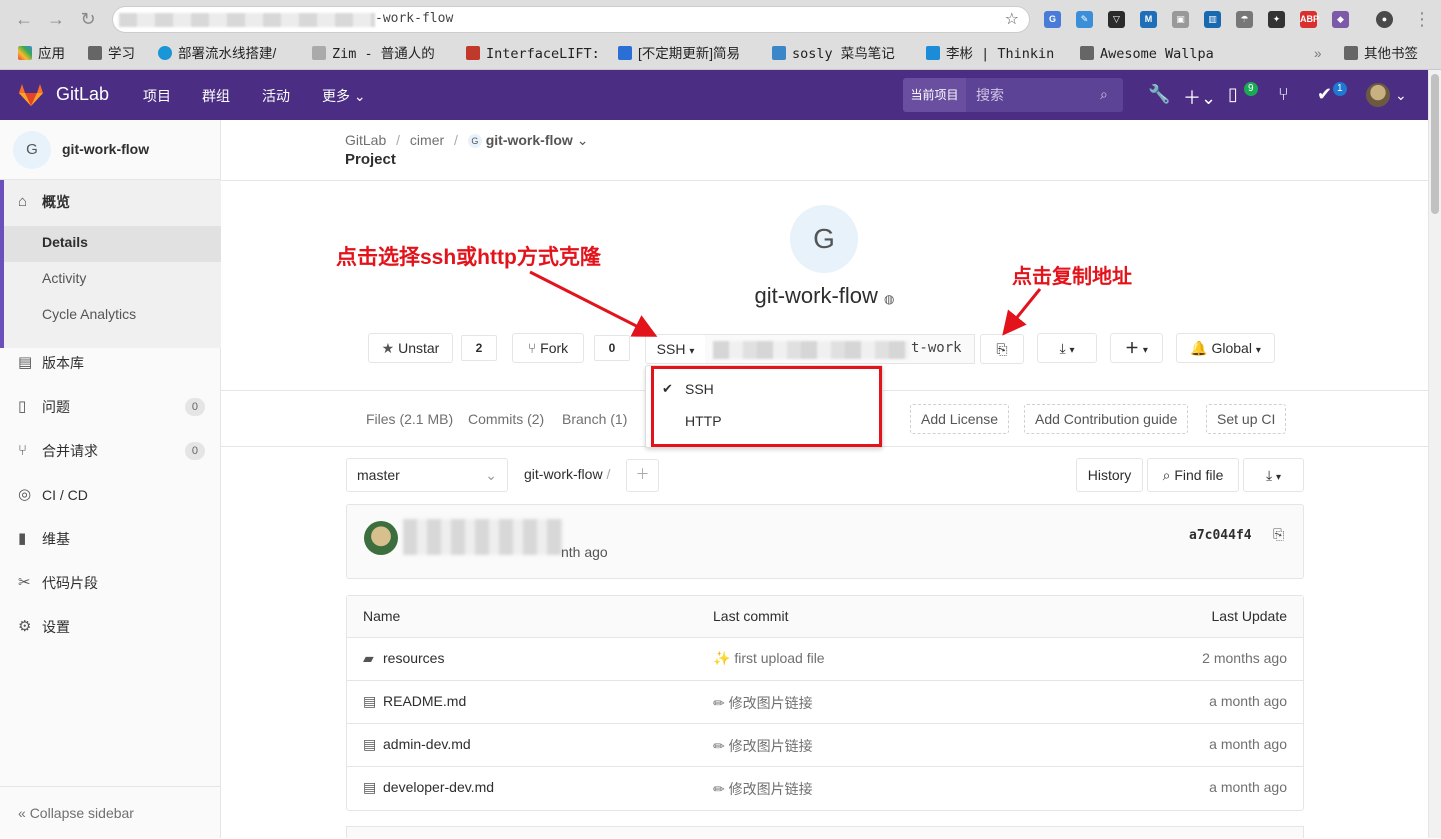  What do you see at coordinates (409, 419) in the screenshot?
I see `files-link: Files (2.1 MB)` at bounding box center [409, 419].